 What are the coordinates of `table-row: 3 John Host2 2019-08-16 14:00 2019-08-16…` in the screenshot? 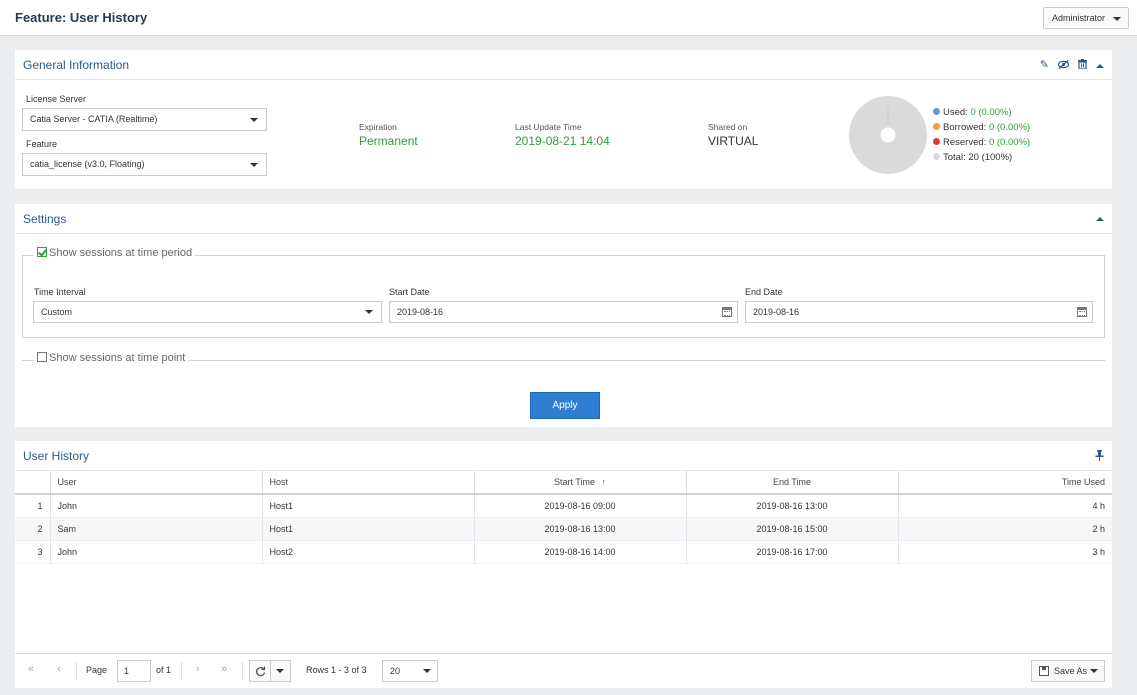 It's located at (563, 552).